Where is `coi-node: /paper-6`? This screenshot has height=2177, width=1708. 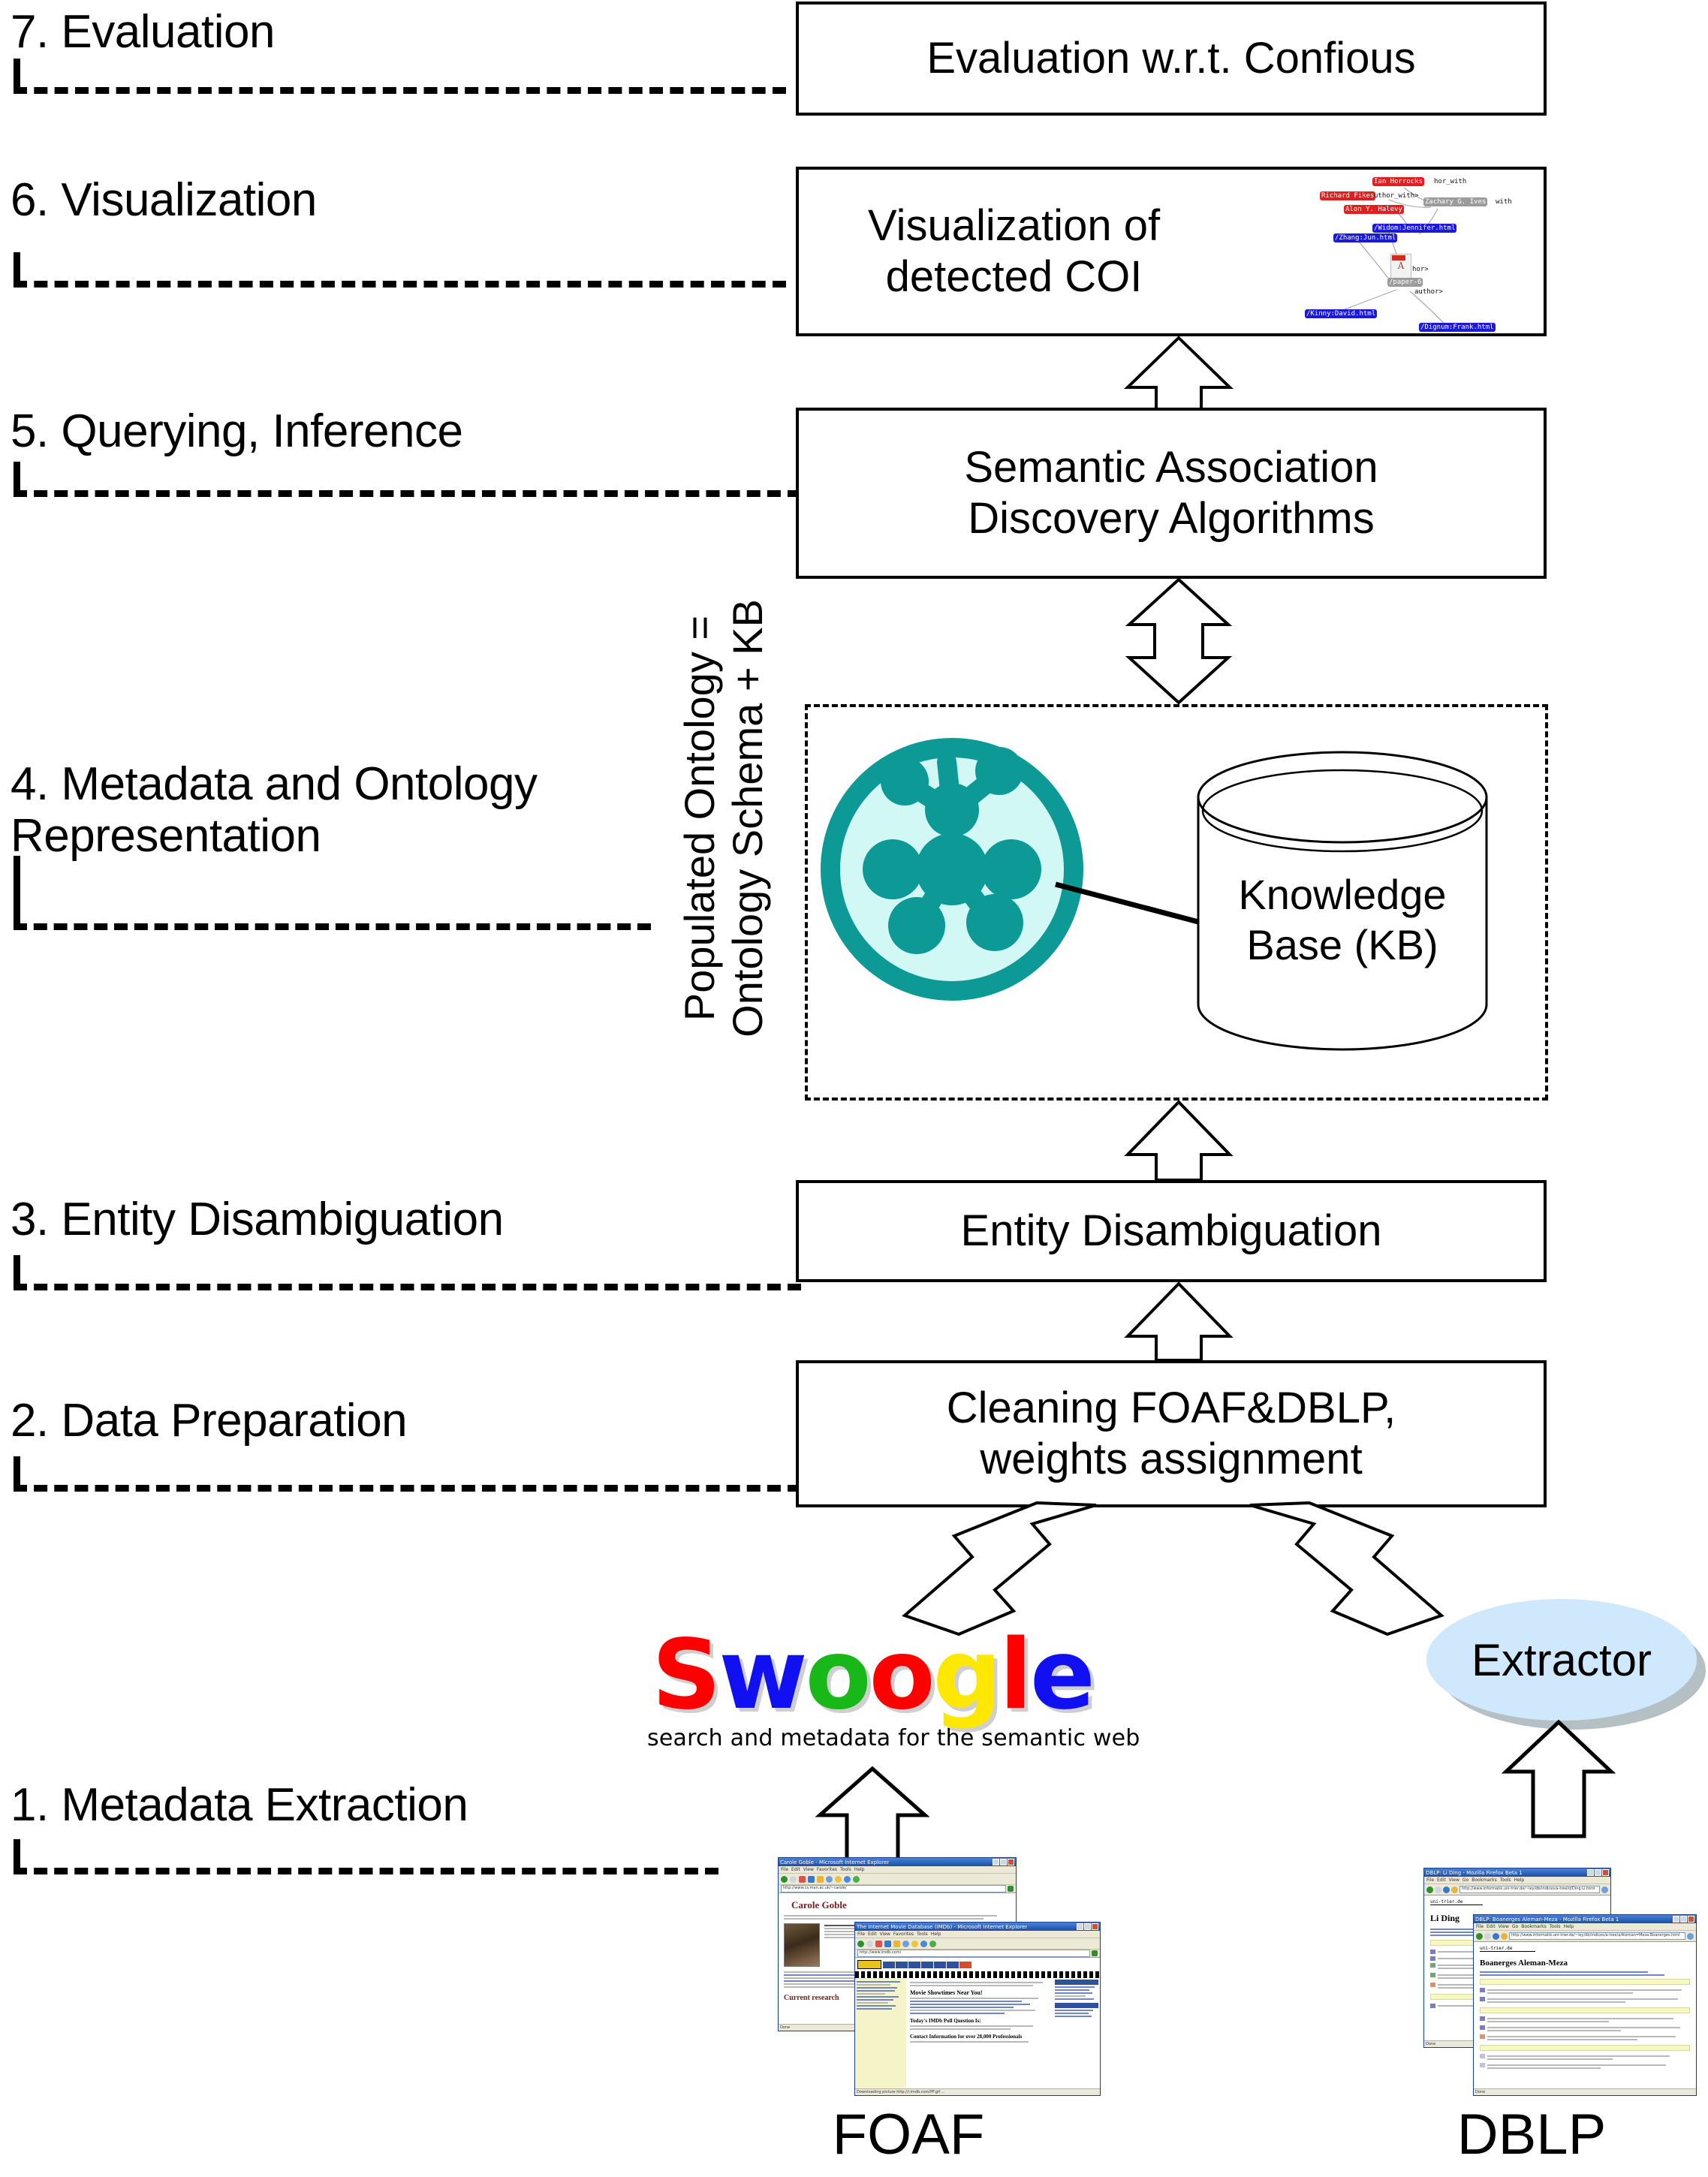
coi-node: /paper-6 is located at coordinates (1405, 283).